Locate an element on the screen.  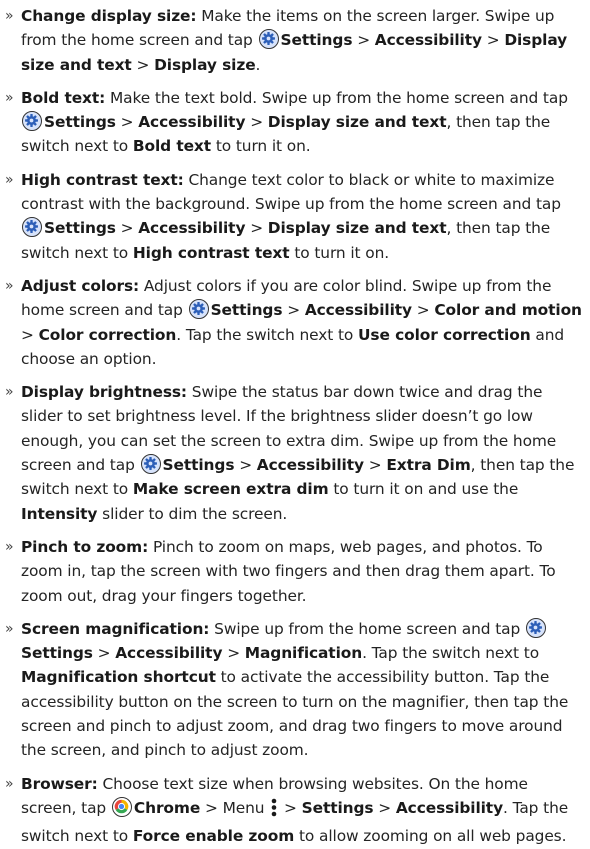
bold-term: Use color correction is located at coordinates (444, 334).